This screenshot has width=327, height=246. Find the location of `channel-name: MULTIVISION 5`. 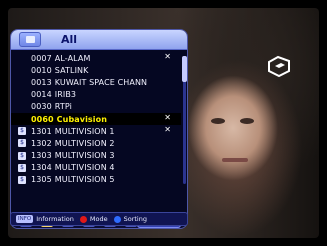

channel-name: MULTIVISION 5 is located at coordinates (84, 180).